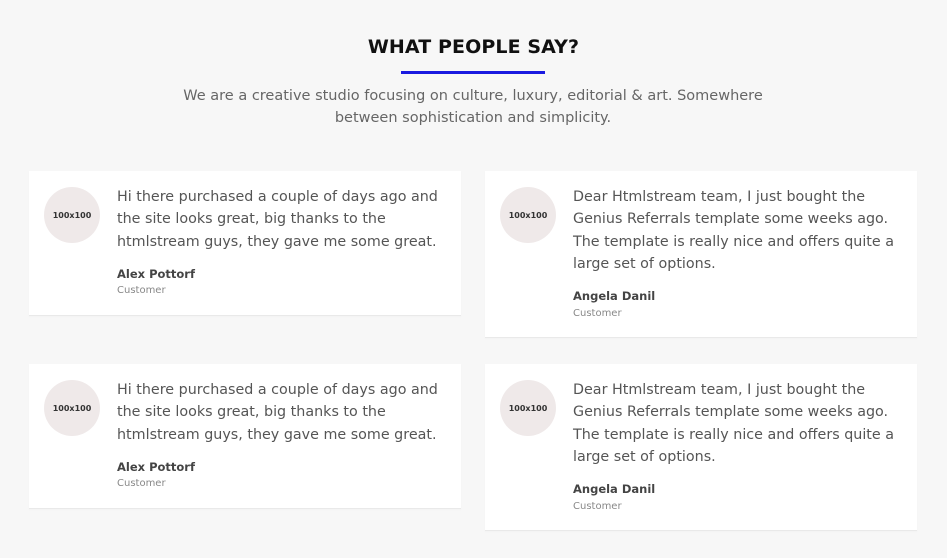 The width and height of the screenshot is (947, 558). What do you see at coordinates (473, 72) in the screenshot?
I see `title-underline` at bounding box center [473, 72].